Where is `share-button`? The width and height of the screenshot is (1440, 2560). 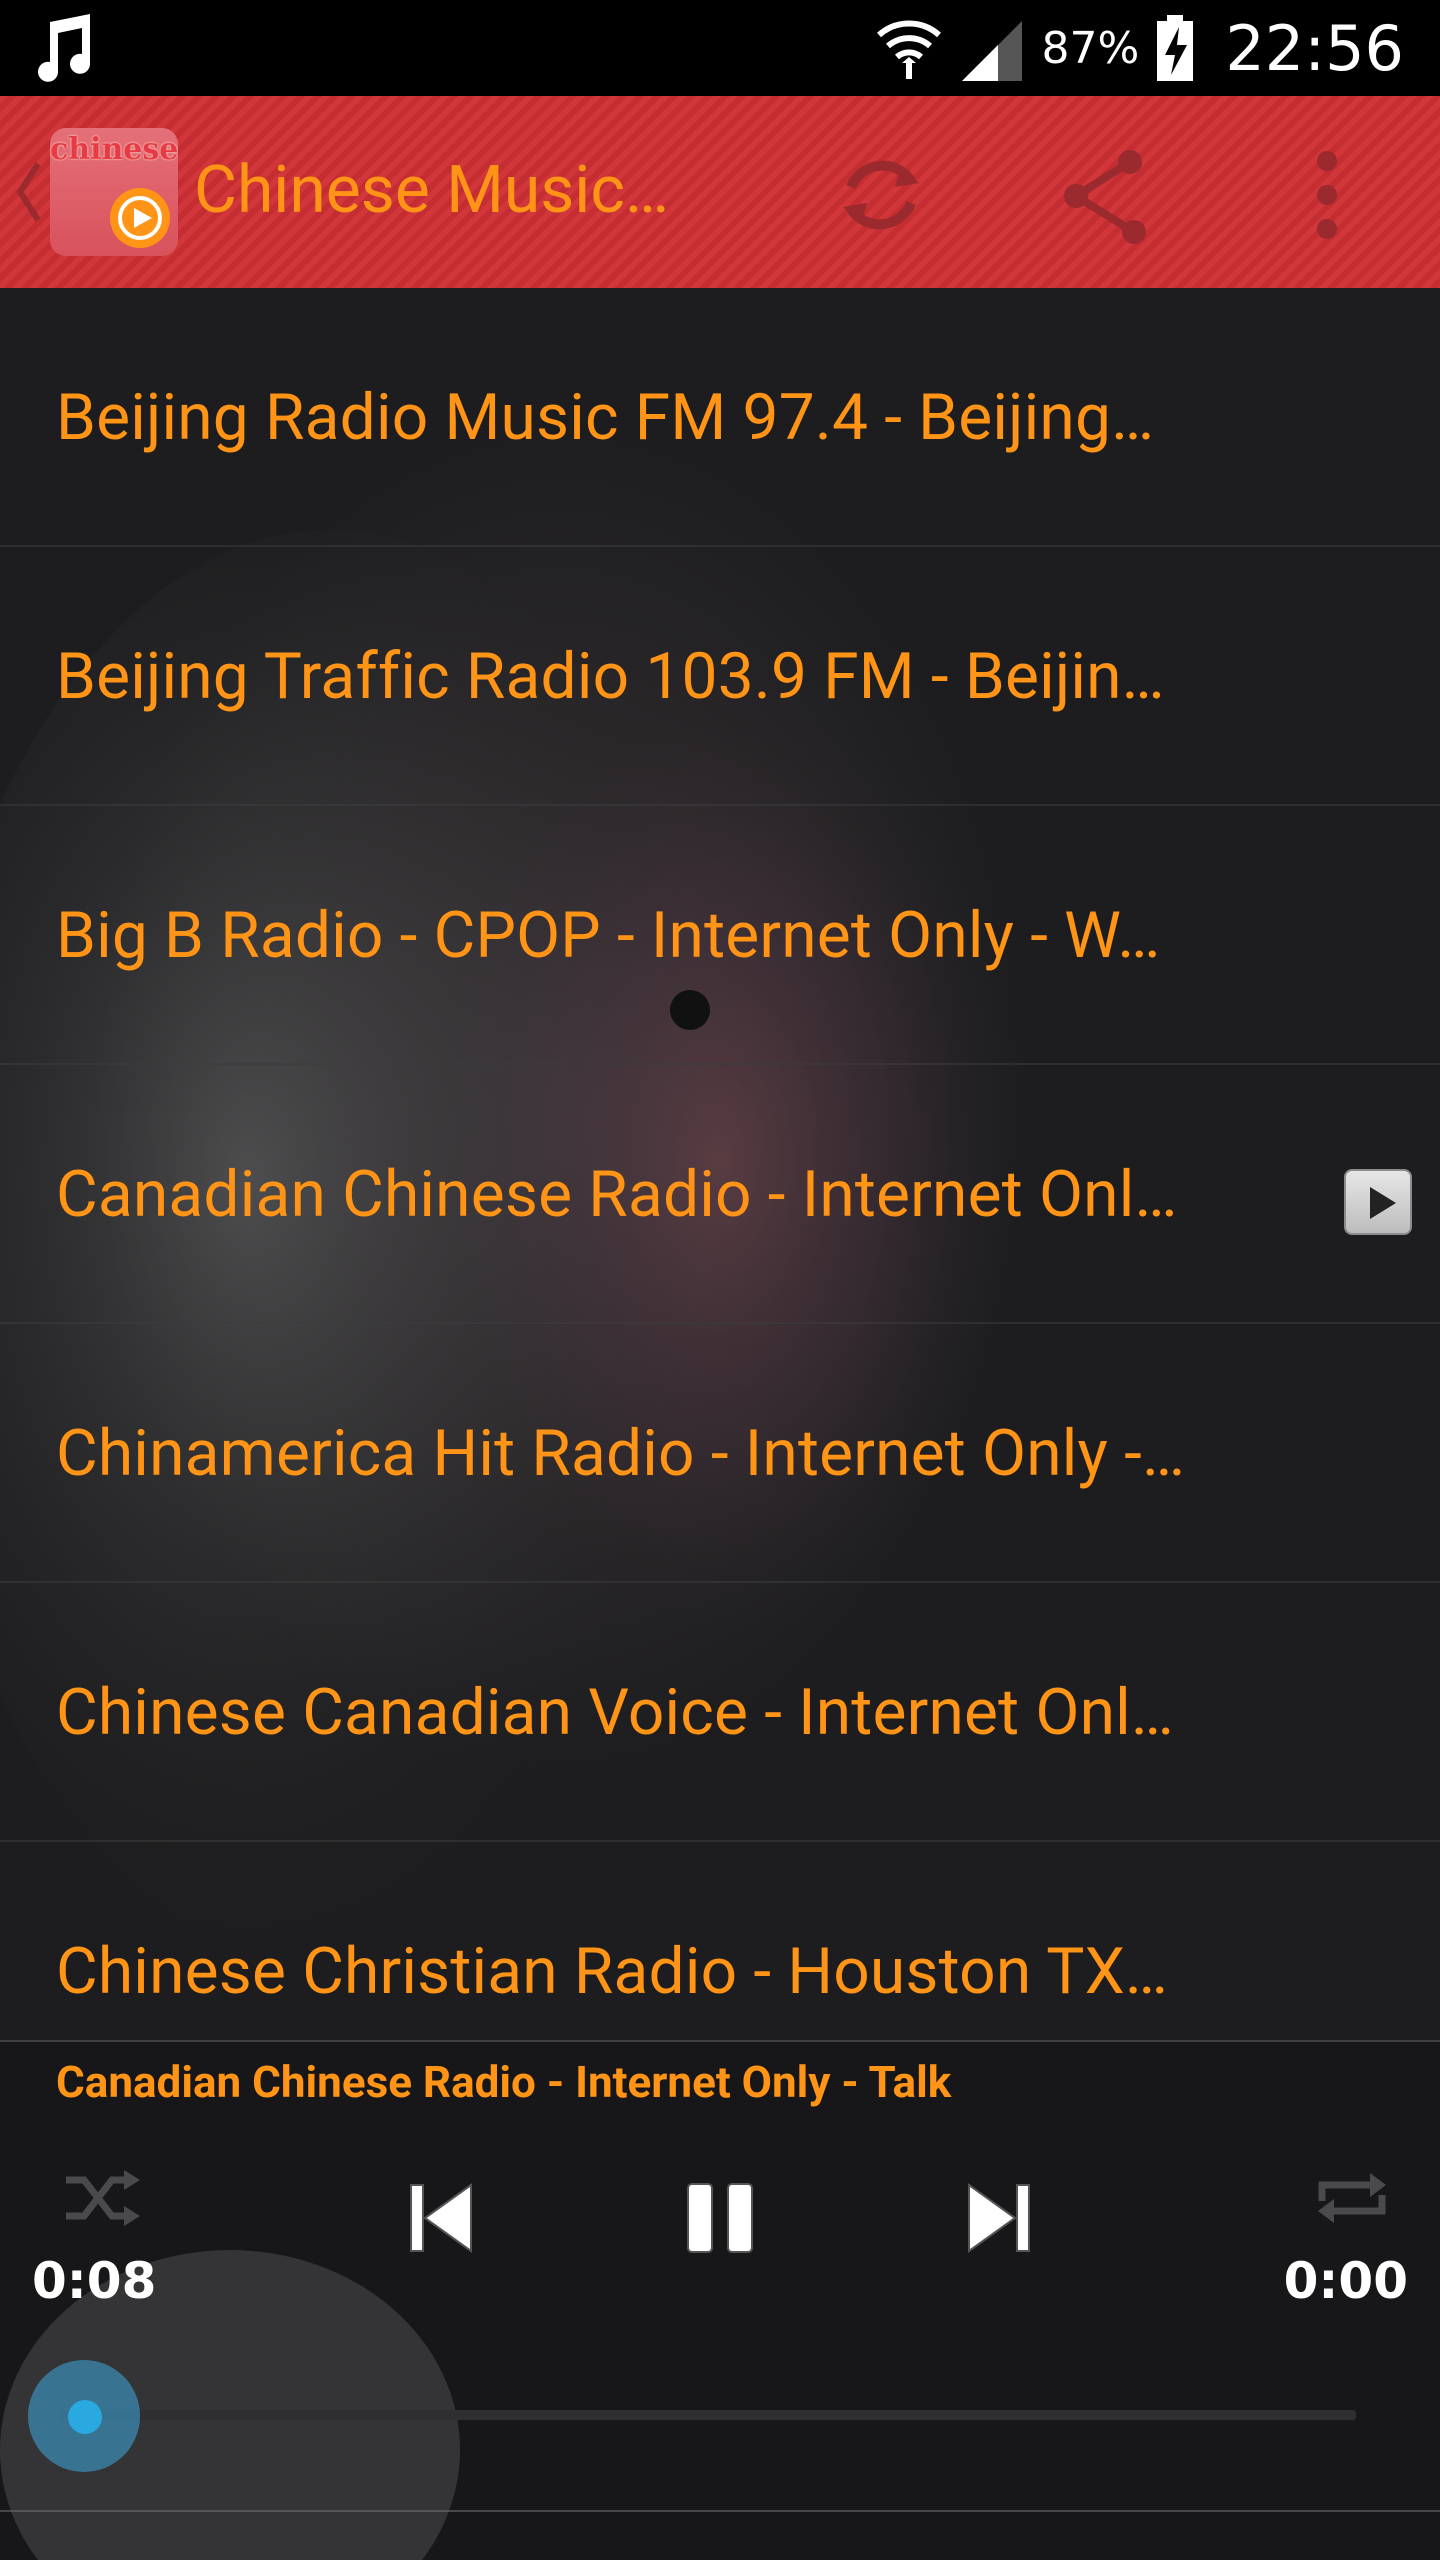
share-button is located at coordinates (1109, 195).